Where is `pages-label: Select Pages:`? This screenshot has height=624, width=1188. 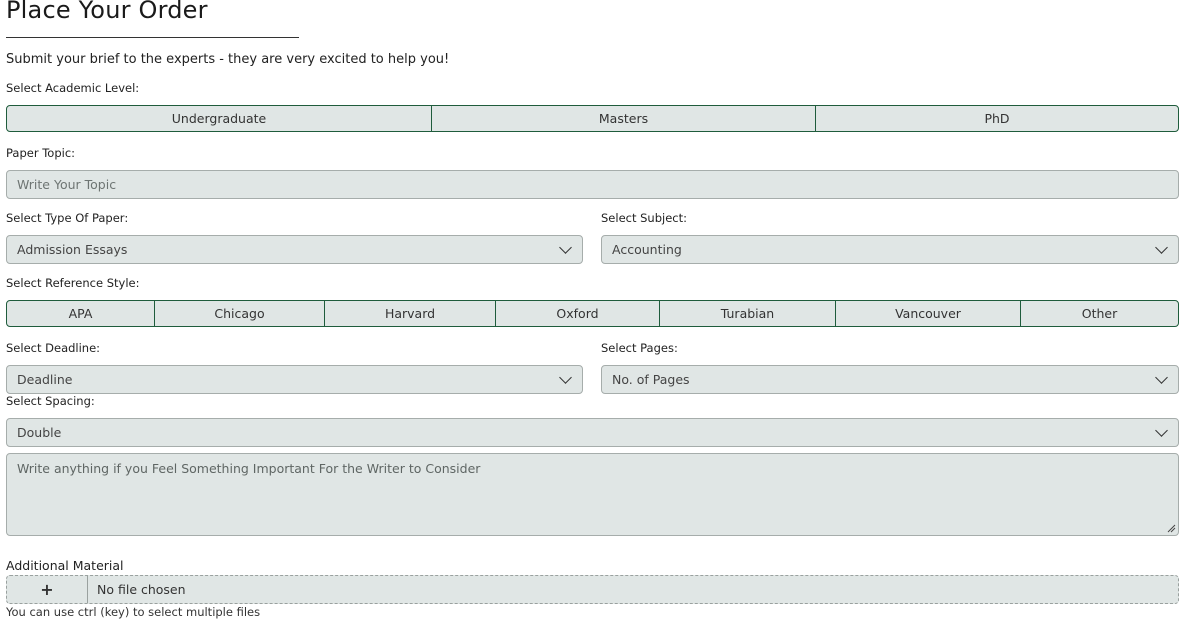 pages-label: Select Pages: is located at coordinates (639, 348).